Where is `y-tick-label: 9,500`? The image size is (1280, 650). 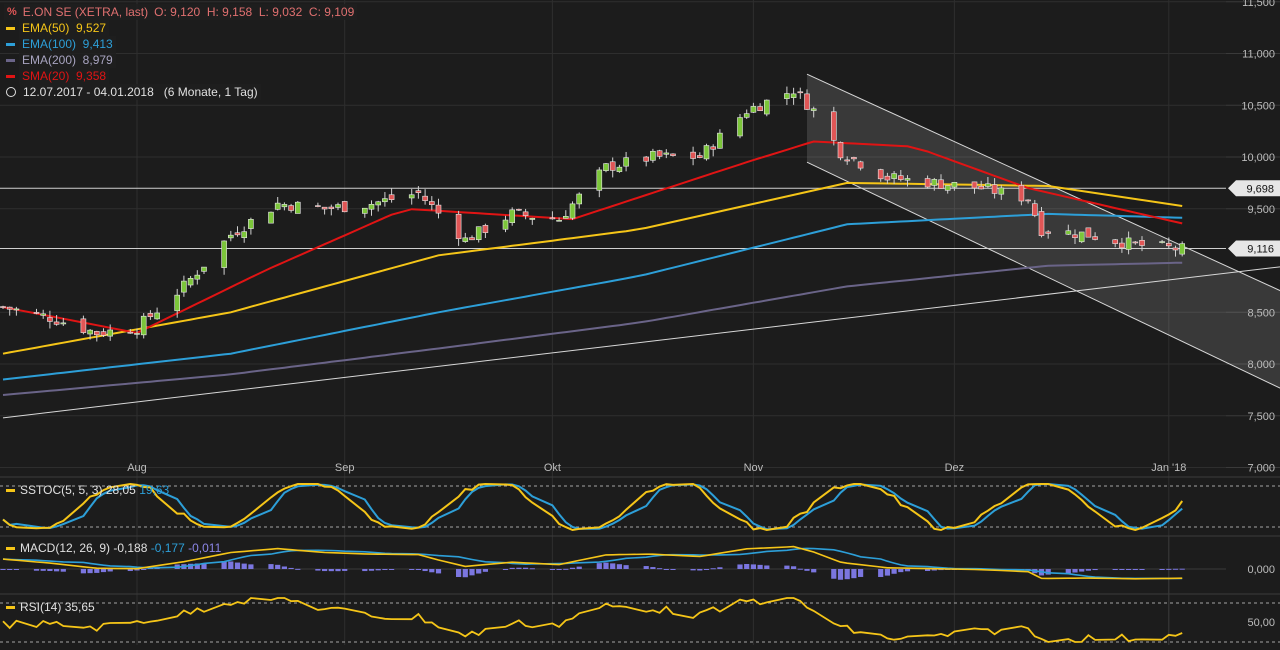
y-tick-label: 9,500 is located at coordinates (1261, 210).